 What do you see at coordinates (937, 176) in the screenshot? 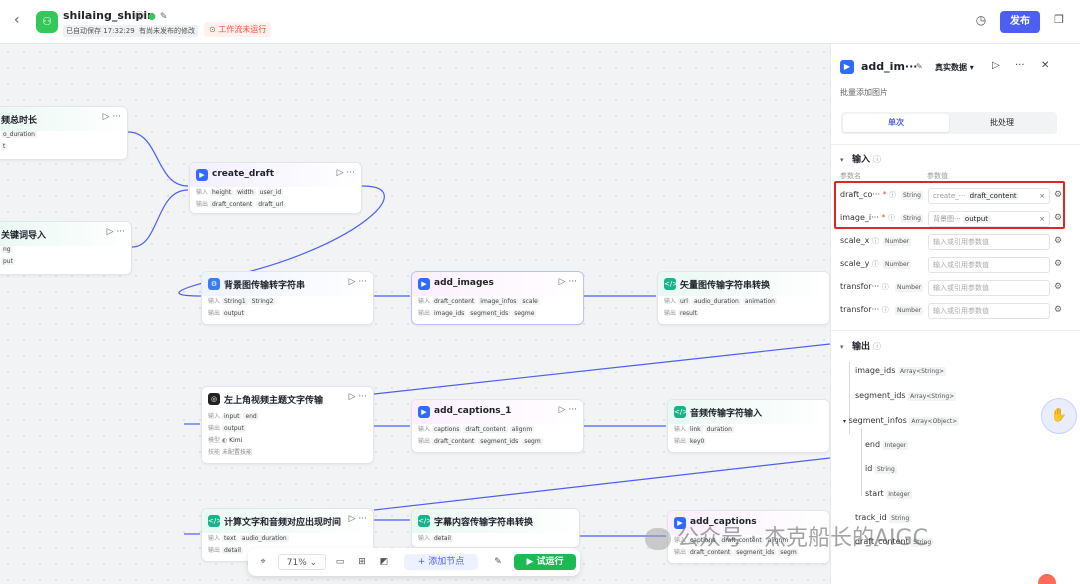
I see `col-param-value: 参数值` at bounding box center [937, 176].